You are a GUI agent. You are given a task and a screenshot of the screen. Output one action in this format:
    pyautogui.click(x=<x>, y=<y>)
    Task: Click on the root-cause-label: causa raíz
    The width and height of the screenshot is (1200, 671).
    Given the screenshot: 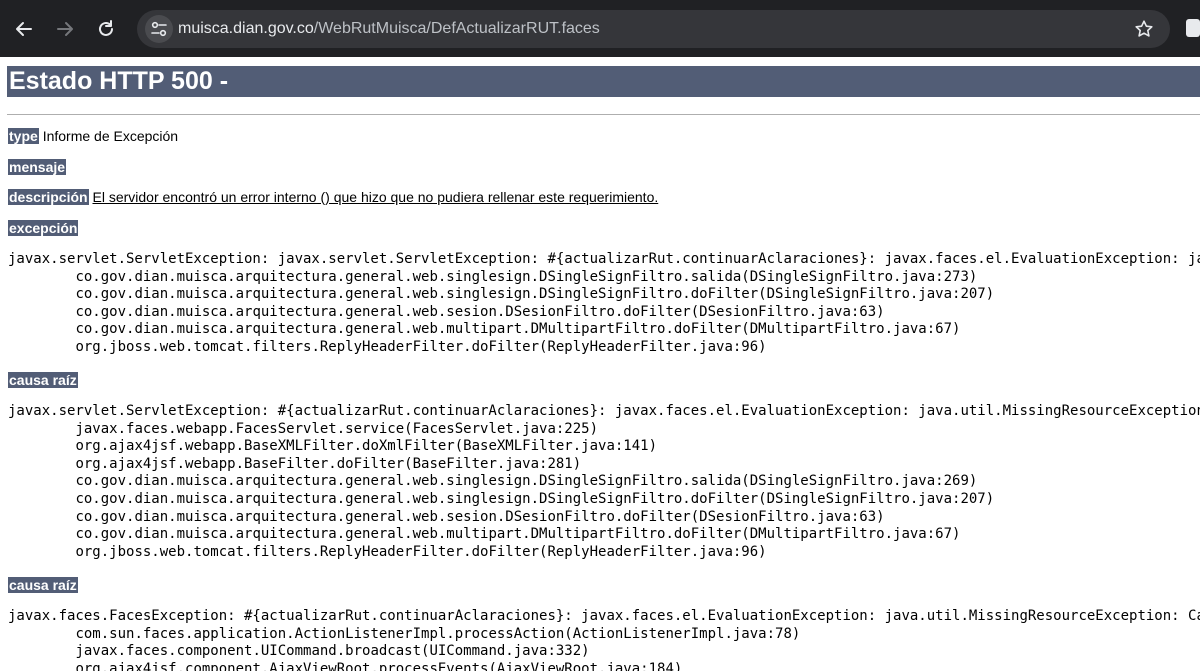 What is the action you would take?
    pyautogui.click(x=43, y=380)
    